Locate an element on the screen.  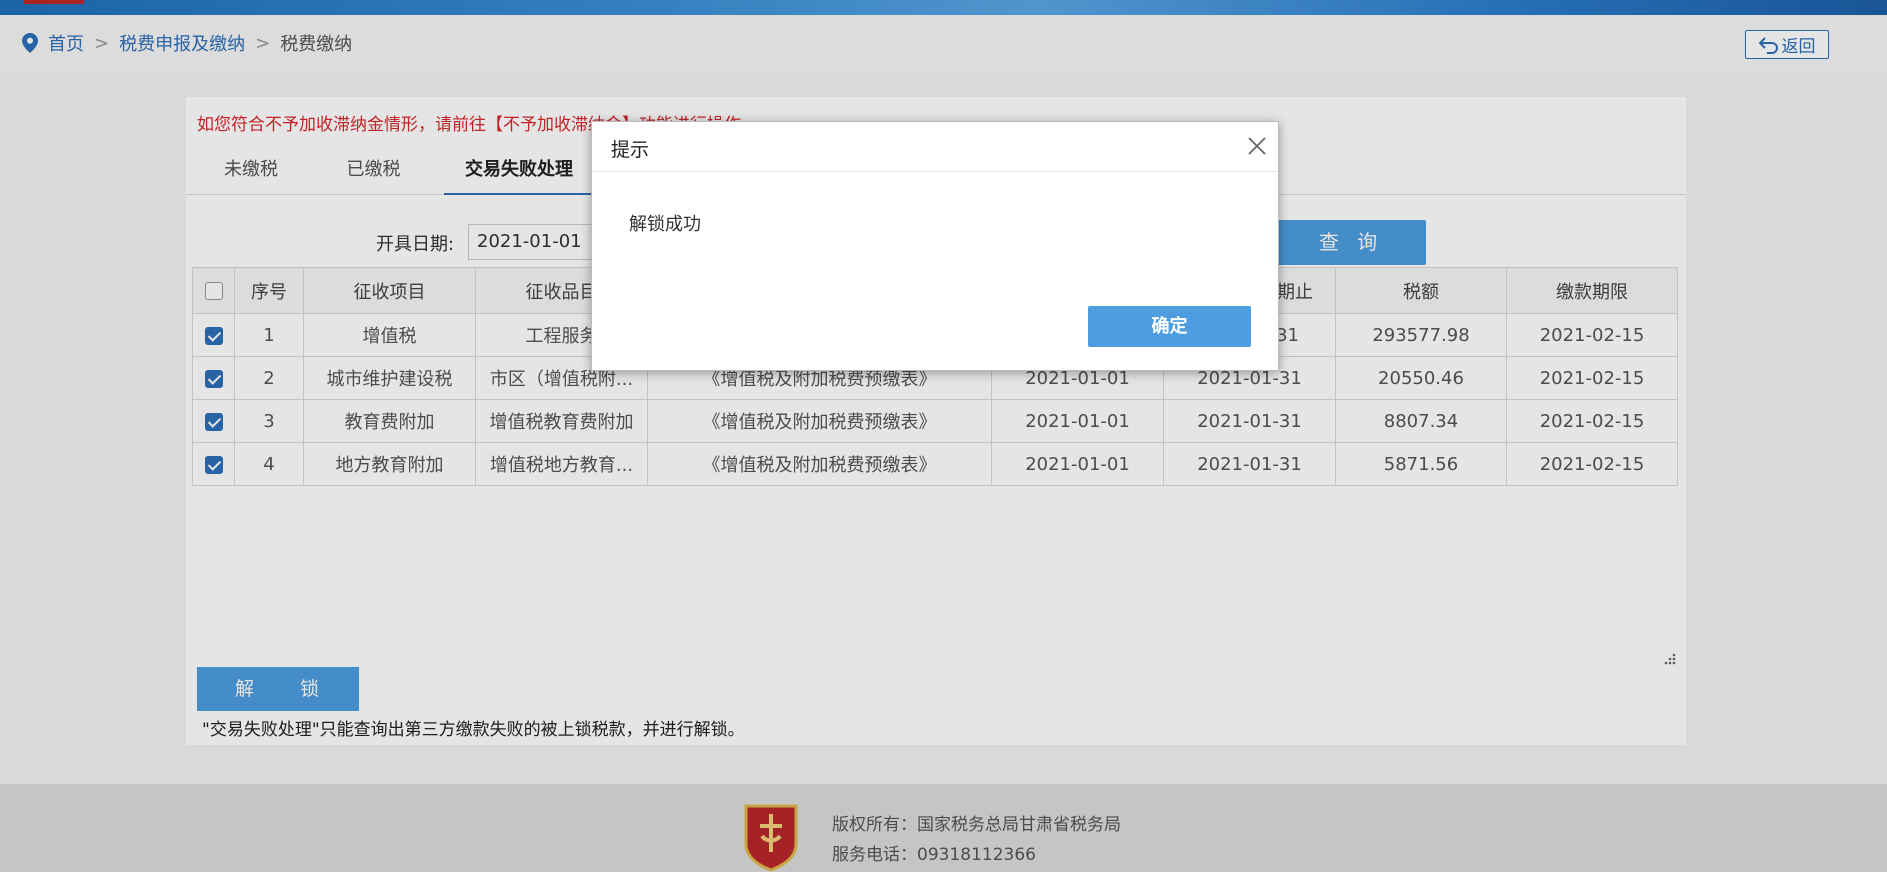
dialog-message: 解锁成功 is located at coordinates (665, 224).